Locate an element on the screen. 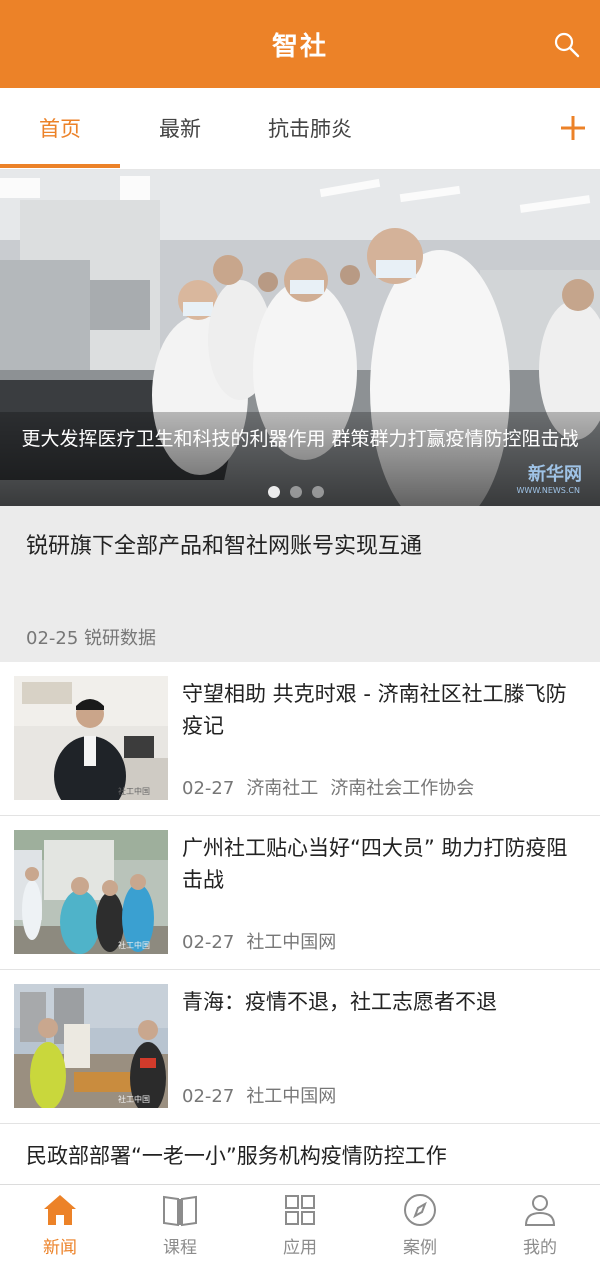 The height and width of the screenshot is (1261, 600). news-title: 青海：疫情不退，社工志愿者不退 is located at coordinates (339, 1002).